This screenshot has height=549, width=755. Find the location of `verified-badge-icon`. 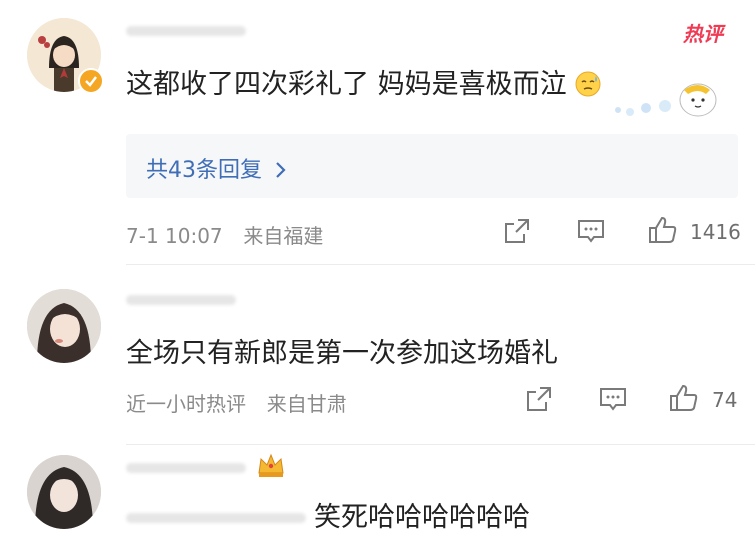

verified-badge-icon is located at coordinates (91, 81).